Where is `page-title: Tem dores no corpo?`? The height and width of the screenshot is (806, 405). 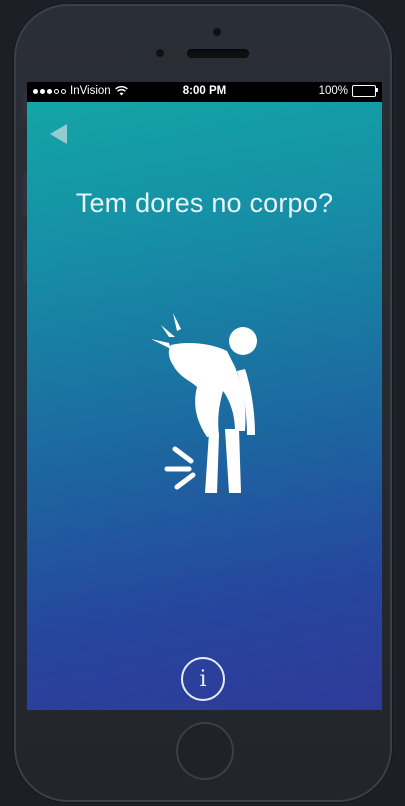 page-title: Tem dores no corpo? is located at coordinates (204, 203).